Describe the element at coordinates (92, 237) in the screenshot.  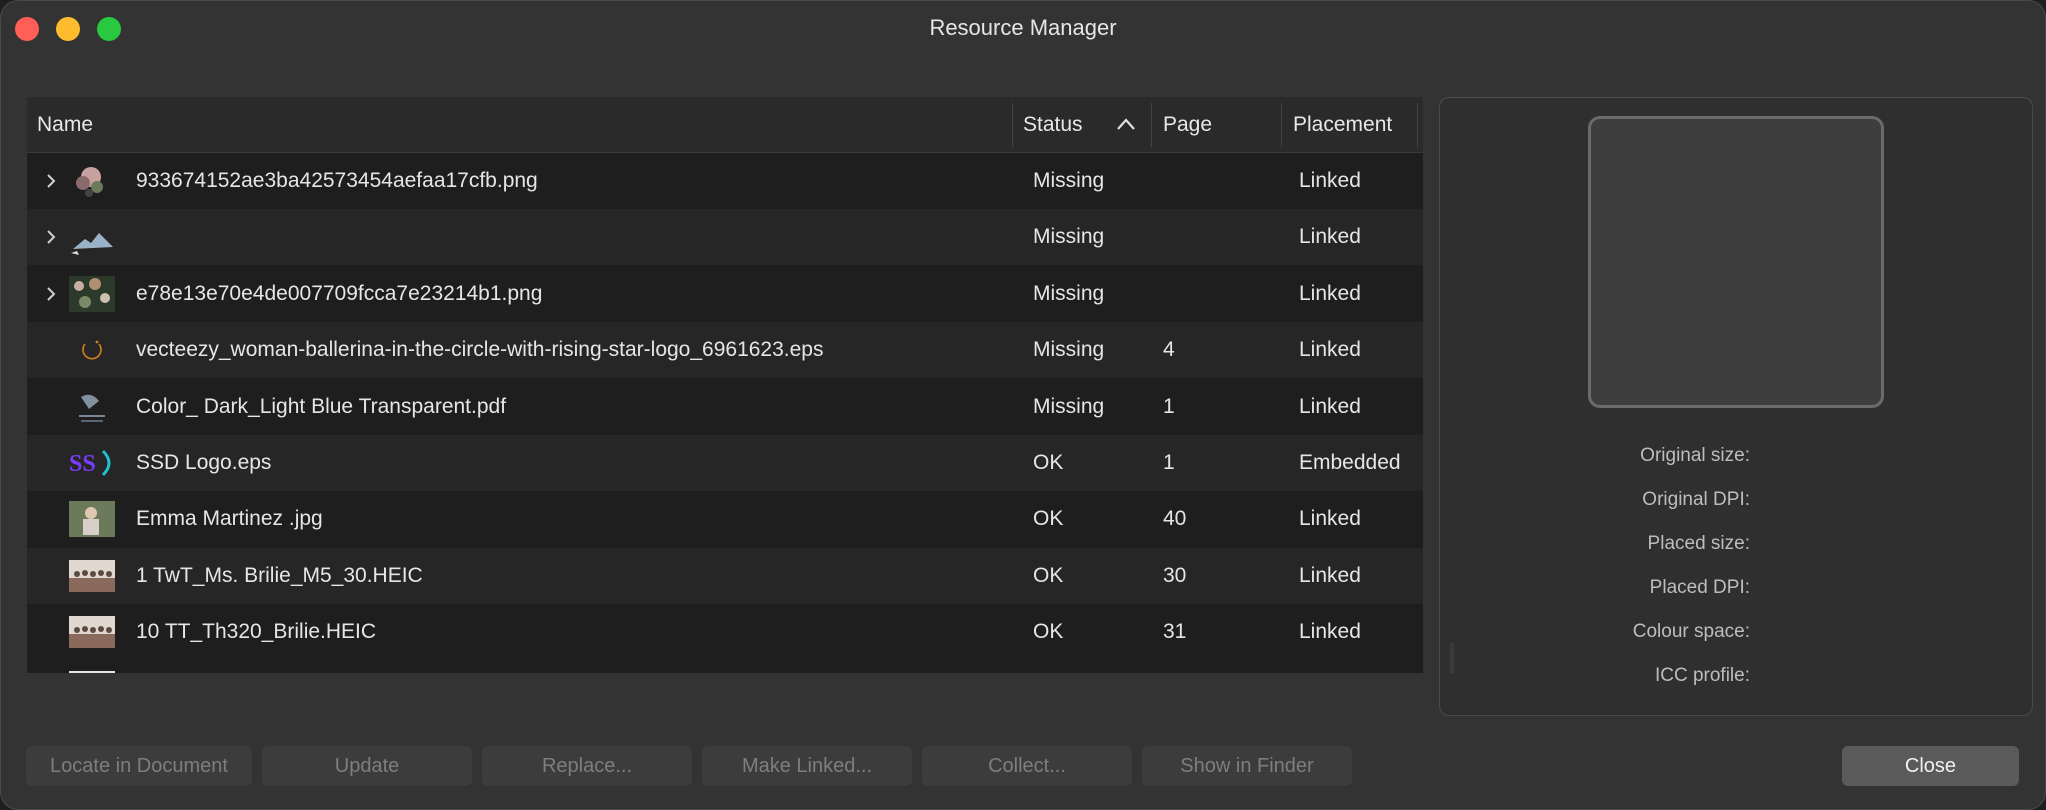
I see `mountain-thumb` at that location.